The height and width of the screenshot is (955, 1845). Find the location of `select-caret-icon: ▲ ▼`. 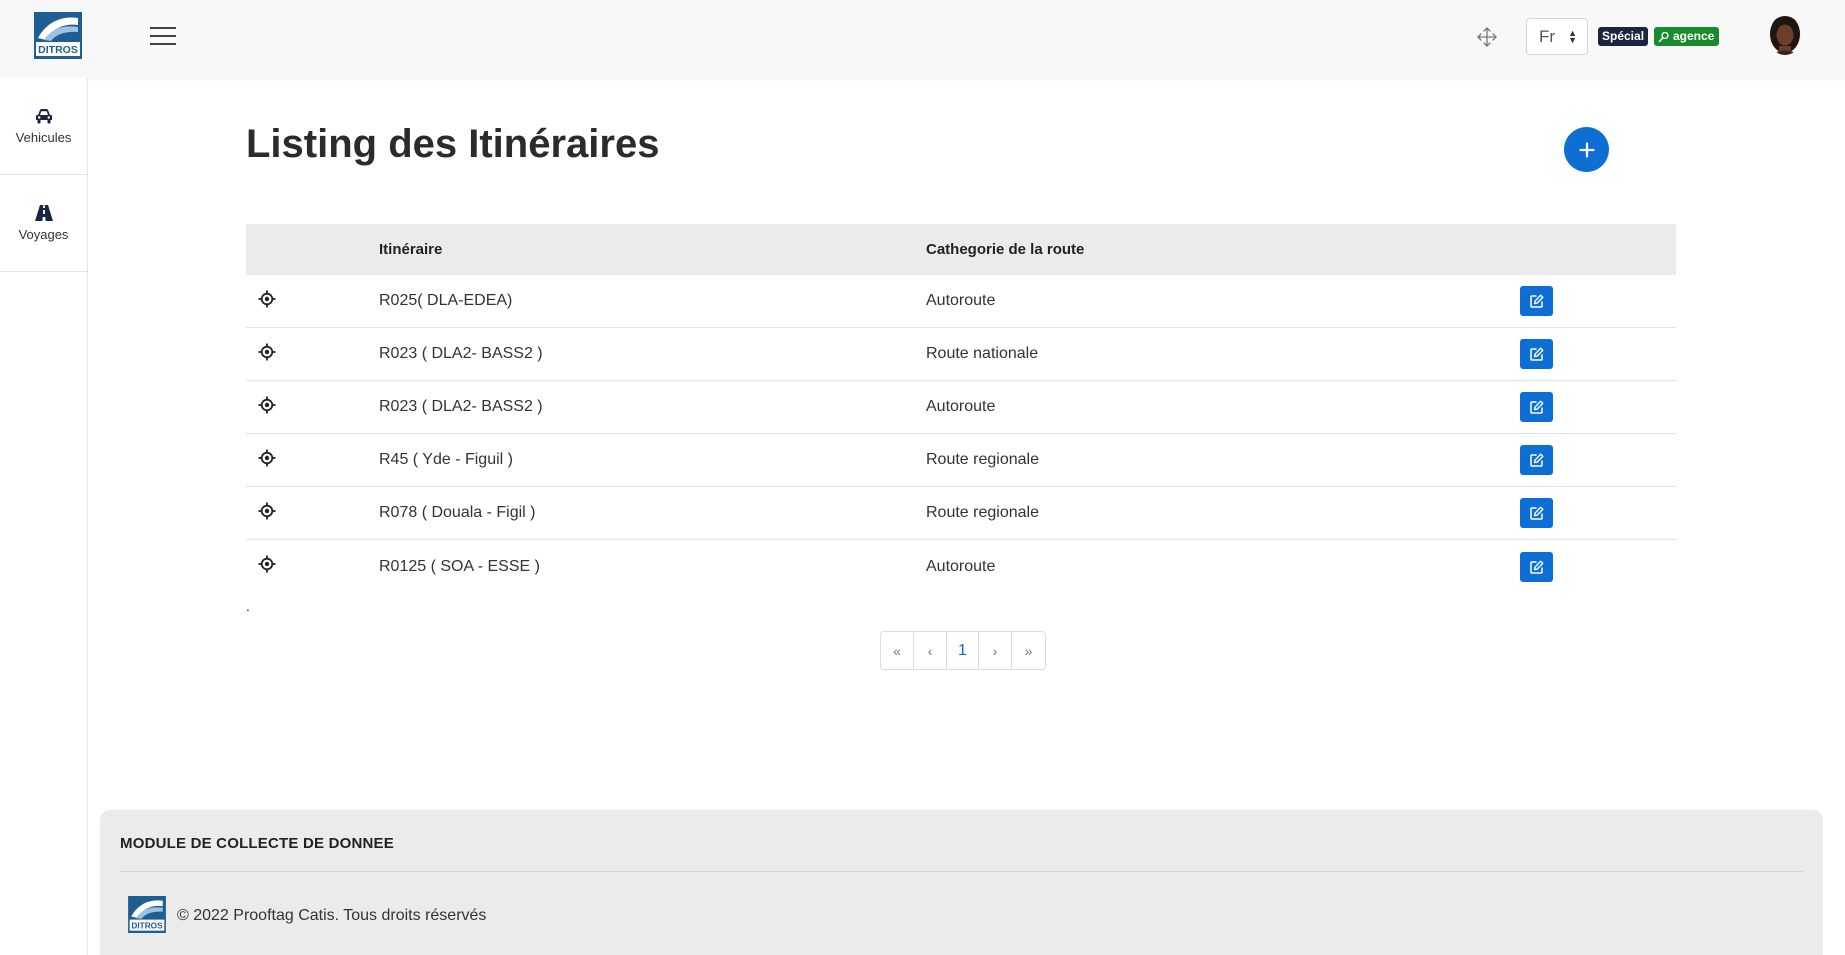

select-caret-icon: ▲ ▼ is located at coordinates (1572, 36).